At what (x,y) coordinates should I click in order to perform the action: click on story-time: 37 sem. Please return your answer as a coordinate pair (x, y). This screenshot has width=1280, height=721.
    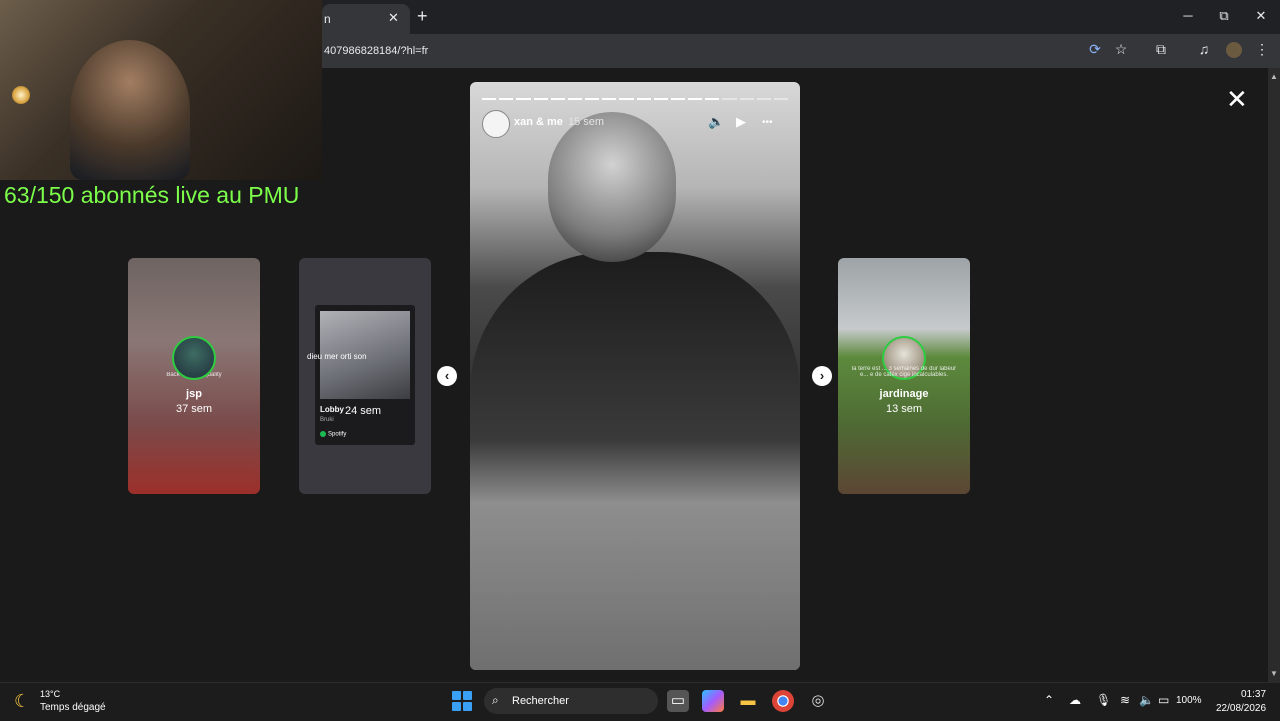
    Looking at the image, I should click on (194, 409).